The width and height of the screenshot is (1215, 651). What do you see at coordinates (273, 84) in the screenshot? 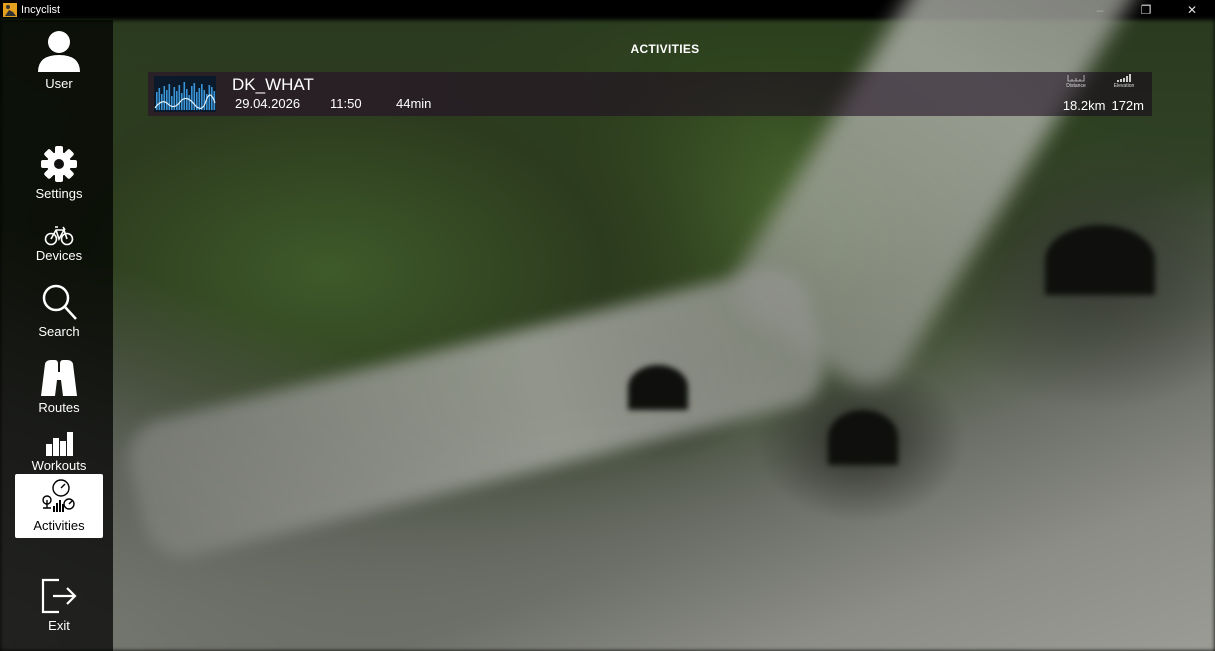
I see `activity-name: DK_WHAT` at bounding box center [273, 84].